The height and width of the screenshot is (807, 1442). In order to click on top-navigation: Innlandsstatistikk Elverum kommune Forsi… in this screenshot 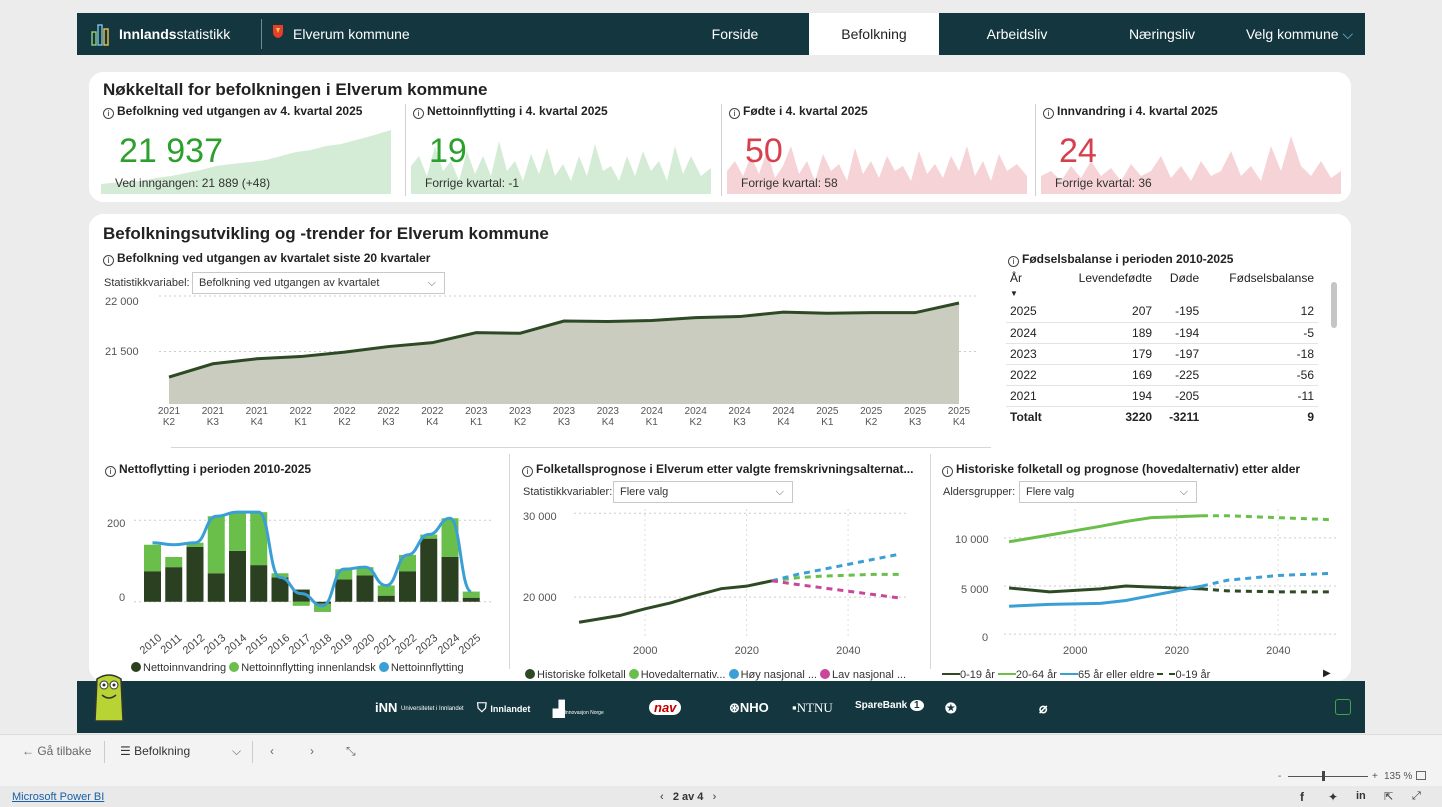, I will do `click(721, 34)`.